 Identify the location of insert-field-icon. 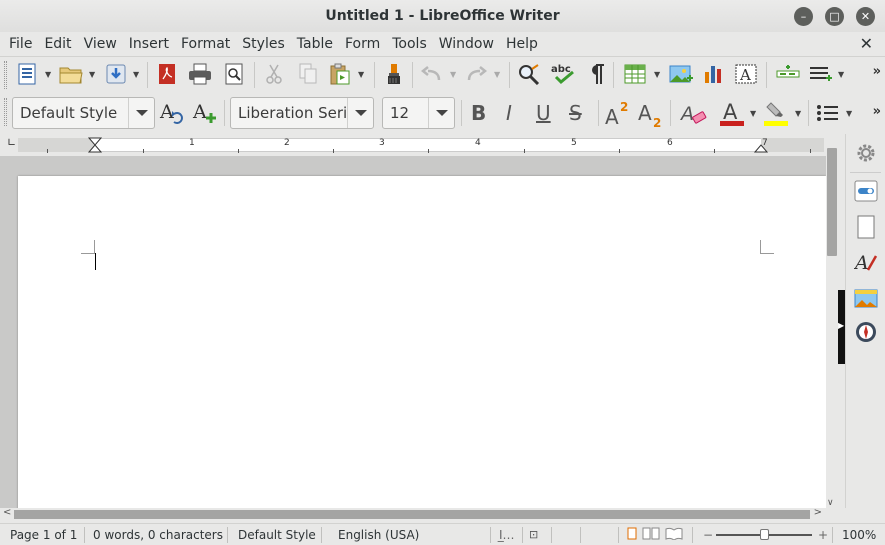
(788, 74).